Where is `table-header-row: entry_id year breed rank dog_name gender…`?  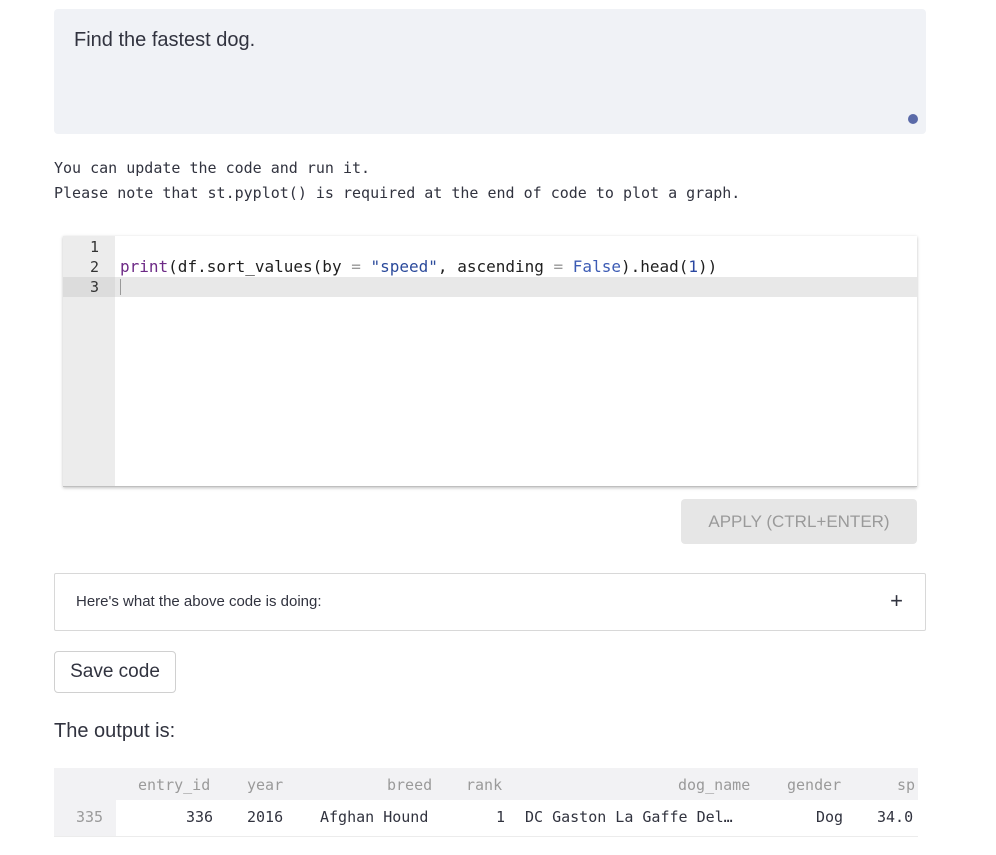
table-header-row: entry_id year breed rank dog_name gender… is located at coordinates (486, 784).